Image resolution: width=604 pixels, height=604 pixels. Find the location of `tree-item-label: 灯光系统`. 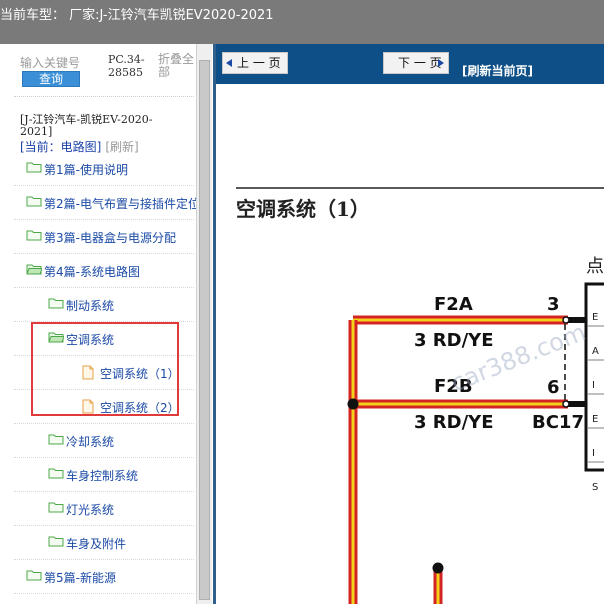

tree-item-label: 灯光系统 is located at coordinates (90, 510).